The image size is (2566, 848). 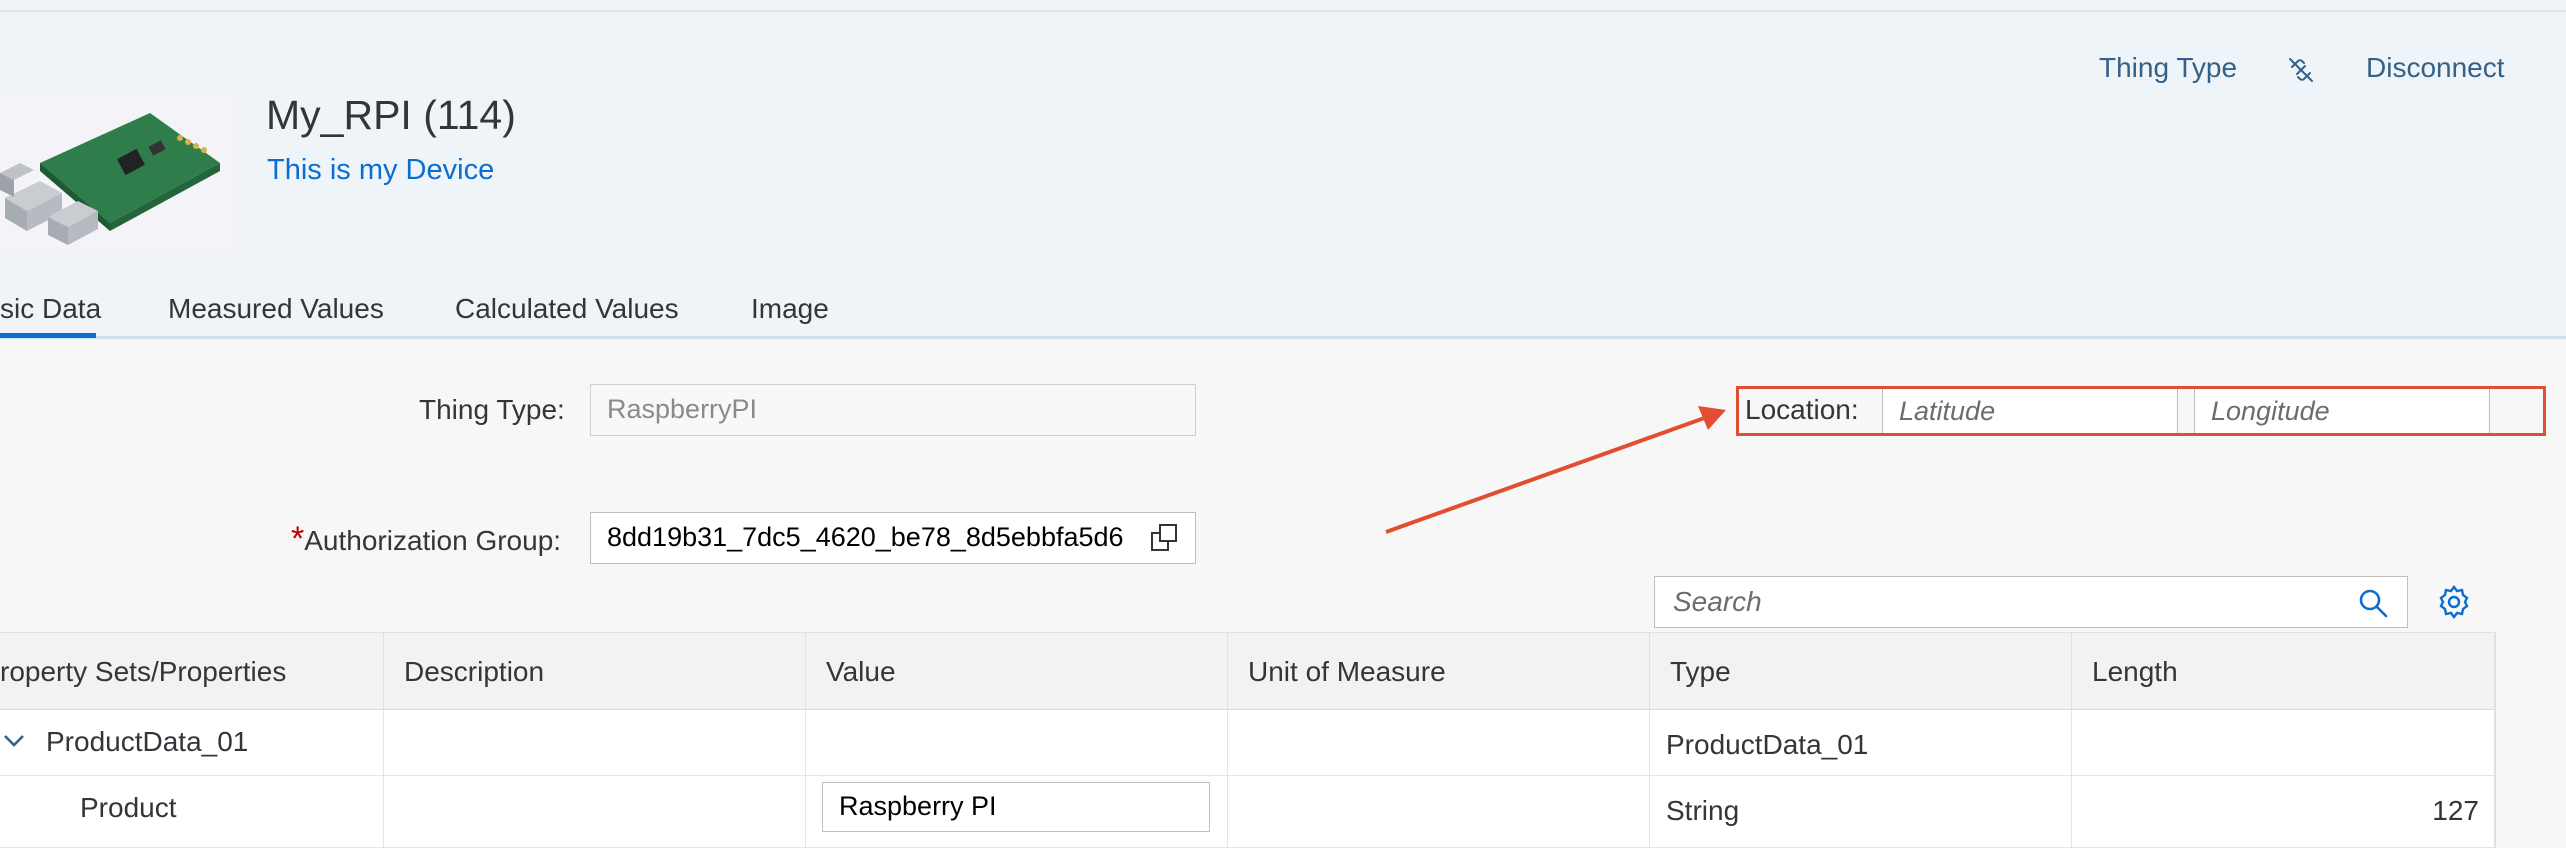 I want to click on device-image, so click(x=118, y=173).